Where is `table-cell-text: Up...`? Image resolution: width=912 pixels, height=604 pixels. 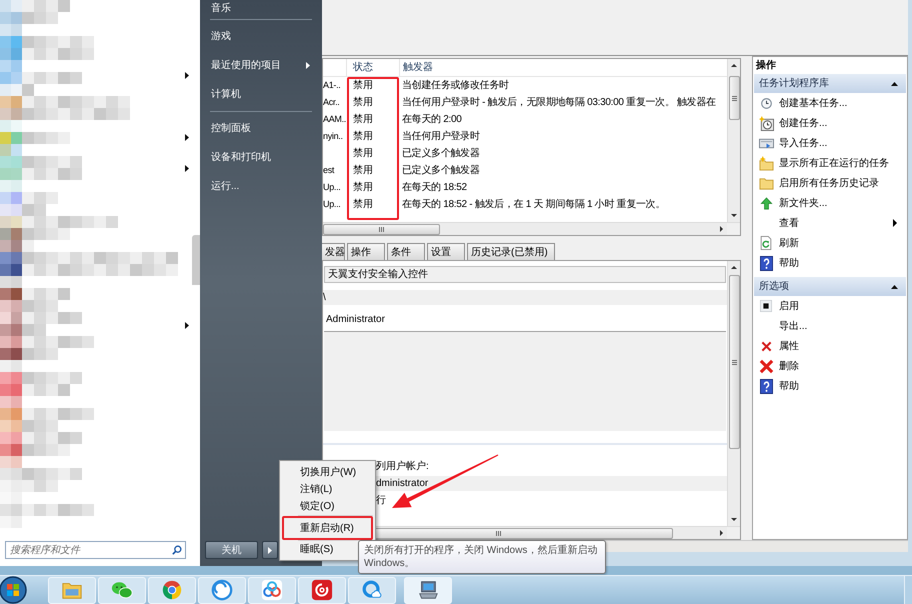 table-cell-text: Up... is located at coordinates (332, 204).